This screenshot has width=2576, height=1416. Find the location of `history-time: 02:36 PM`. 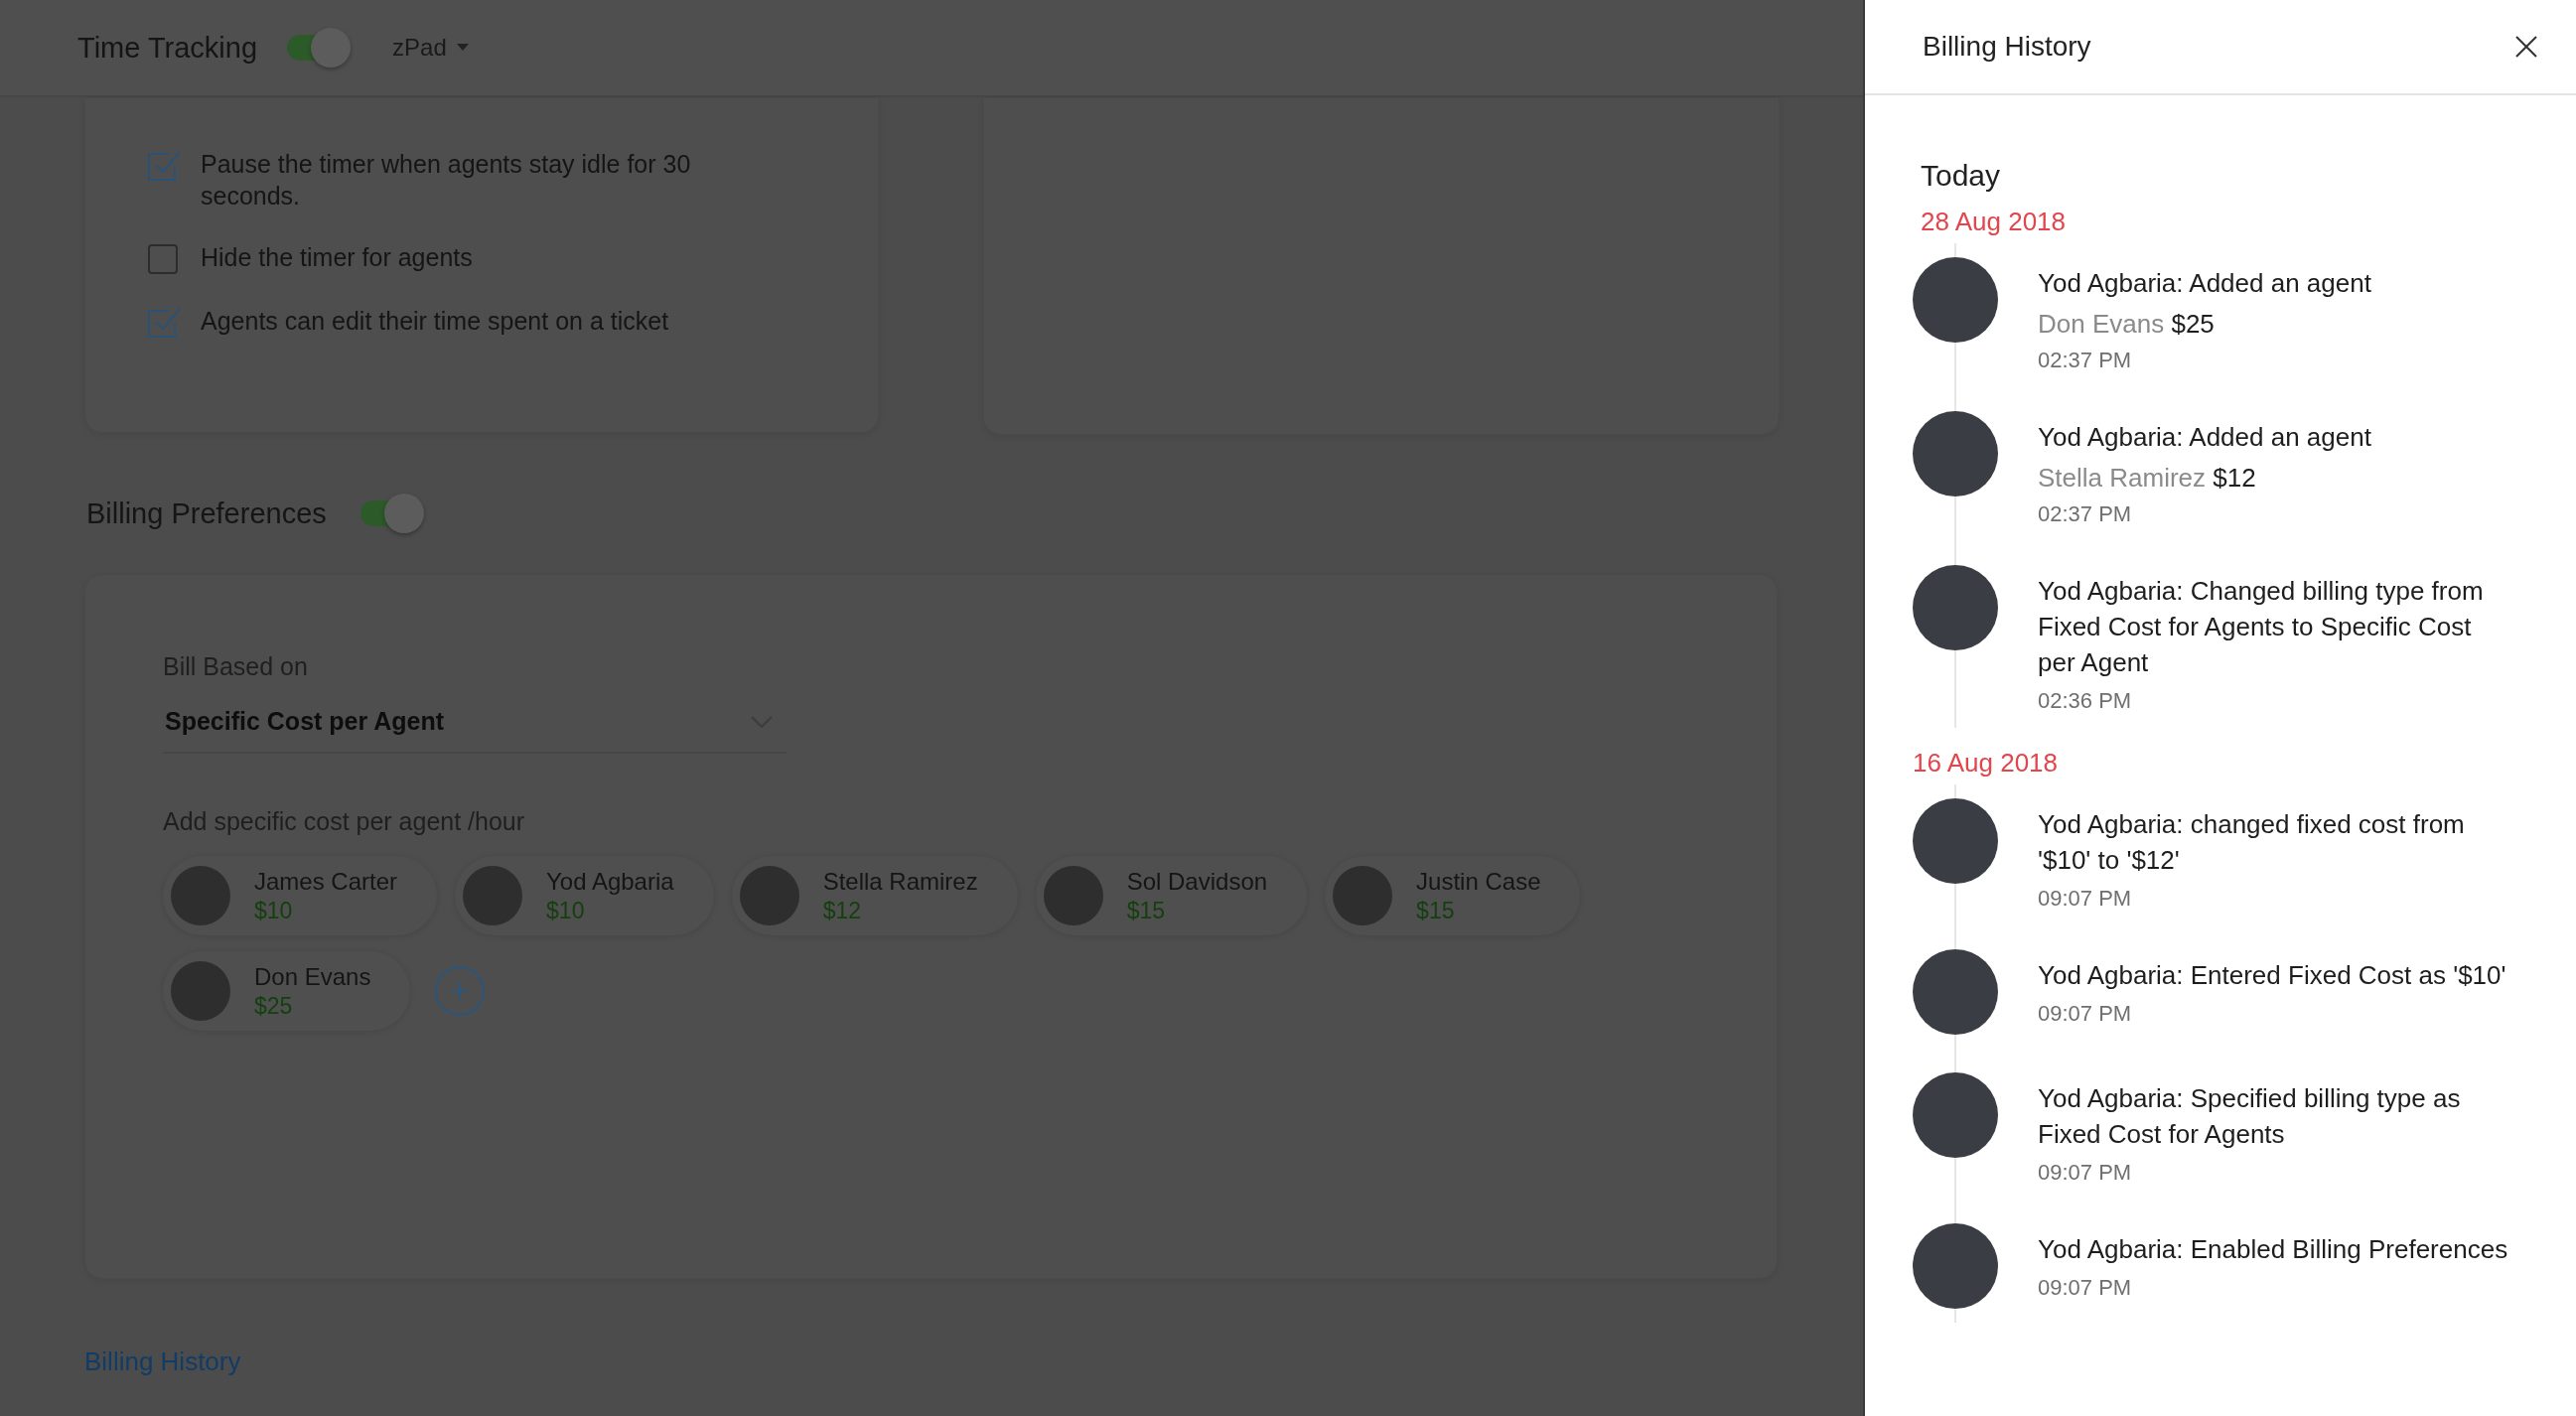

history-time: 02:36 PM is located at coordinates (2085, 701).